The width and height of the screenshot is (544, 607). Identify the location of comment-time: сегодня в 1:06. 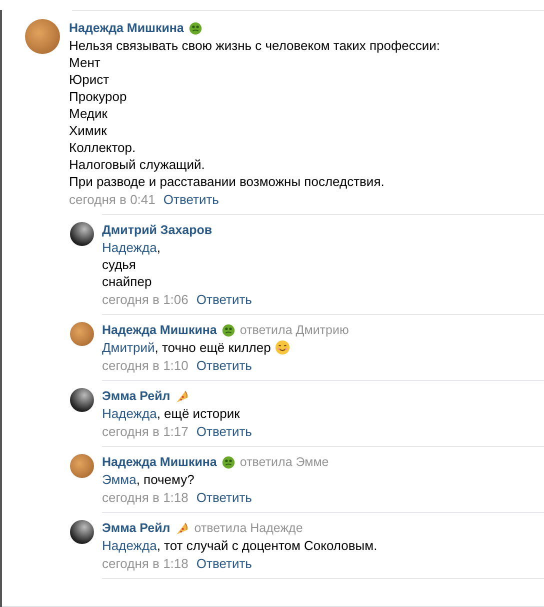
(145, 299).